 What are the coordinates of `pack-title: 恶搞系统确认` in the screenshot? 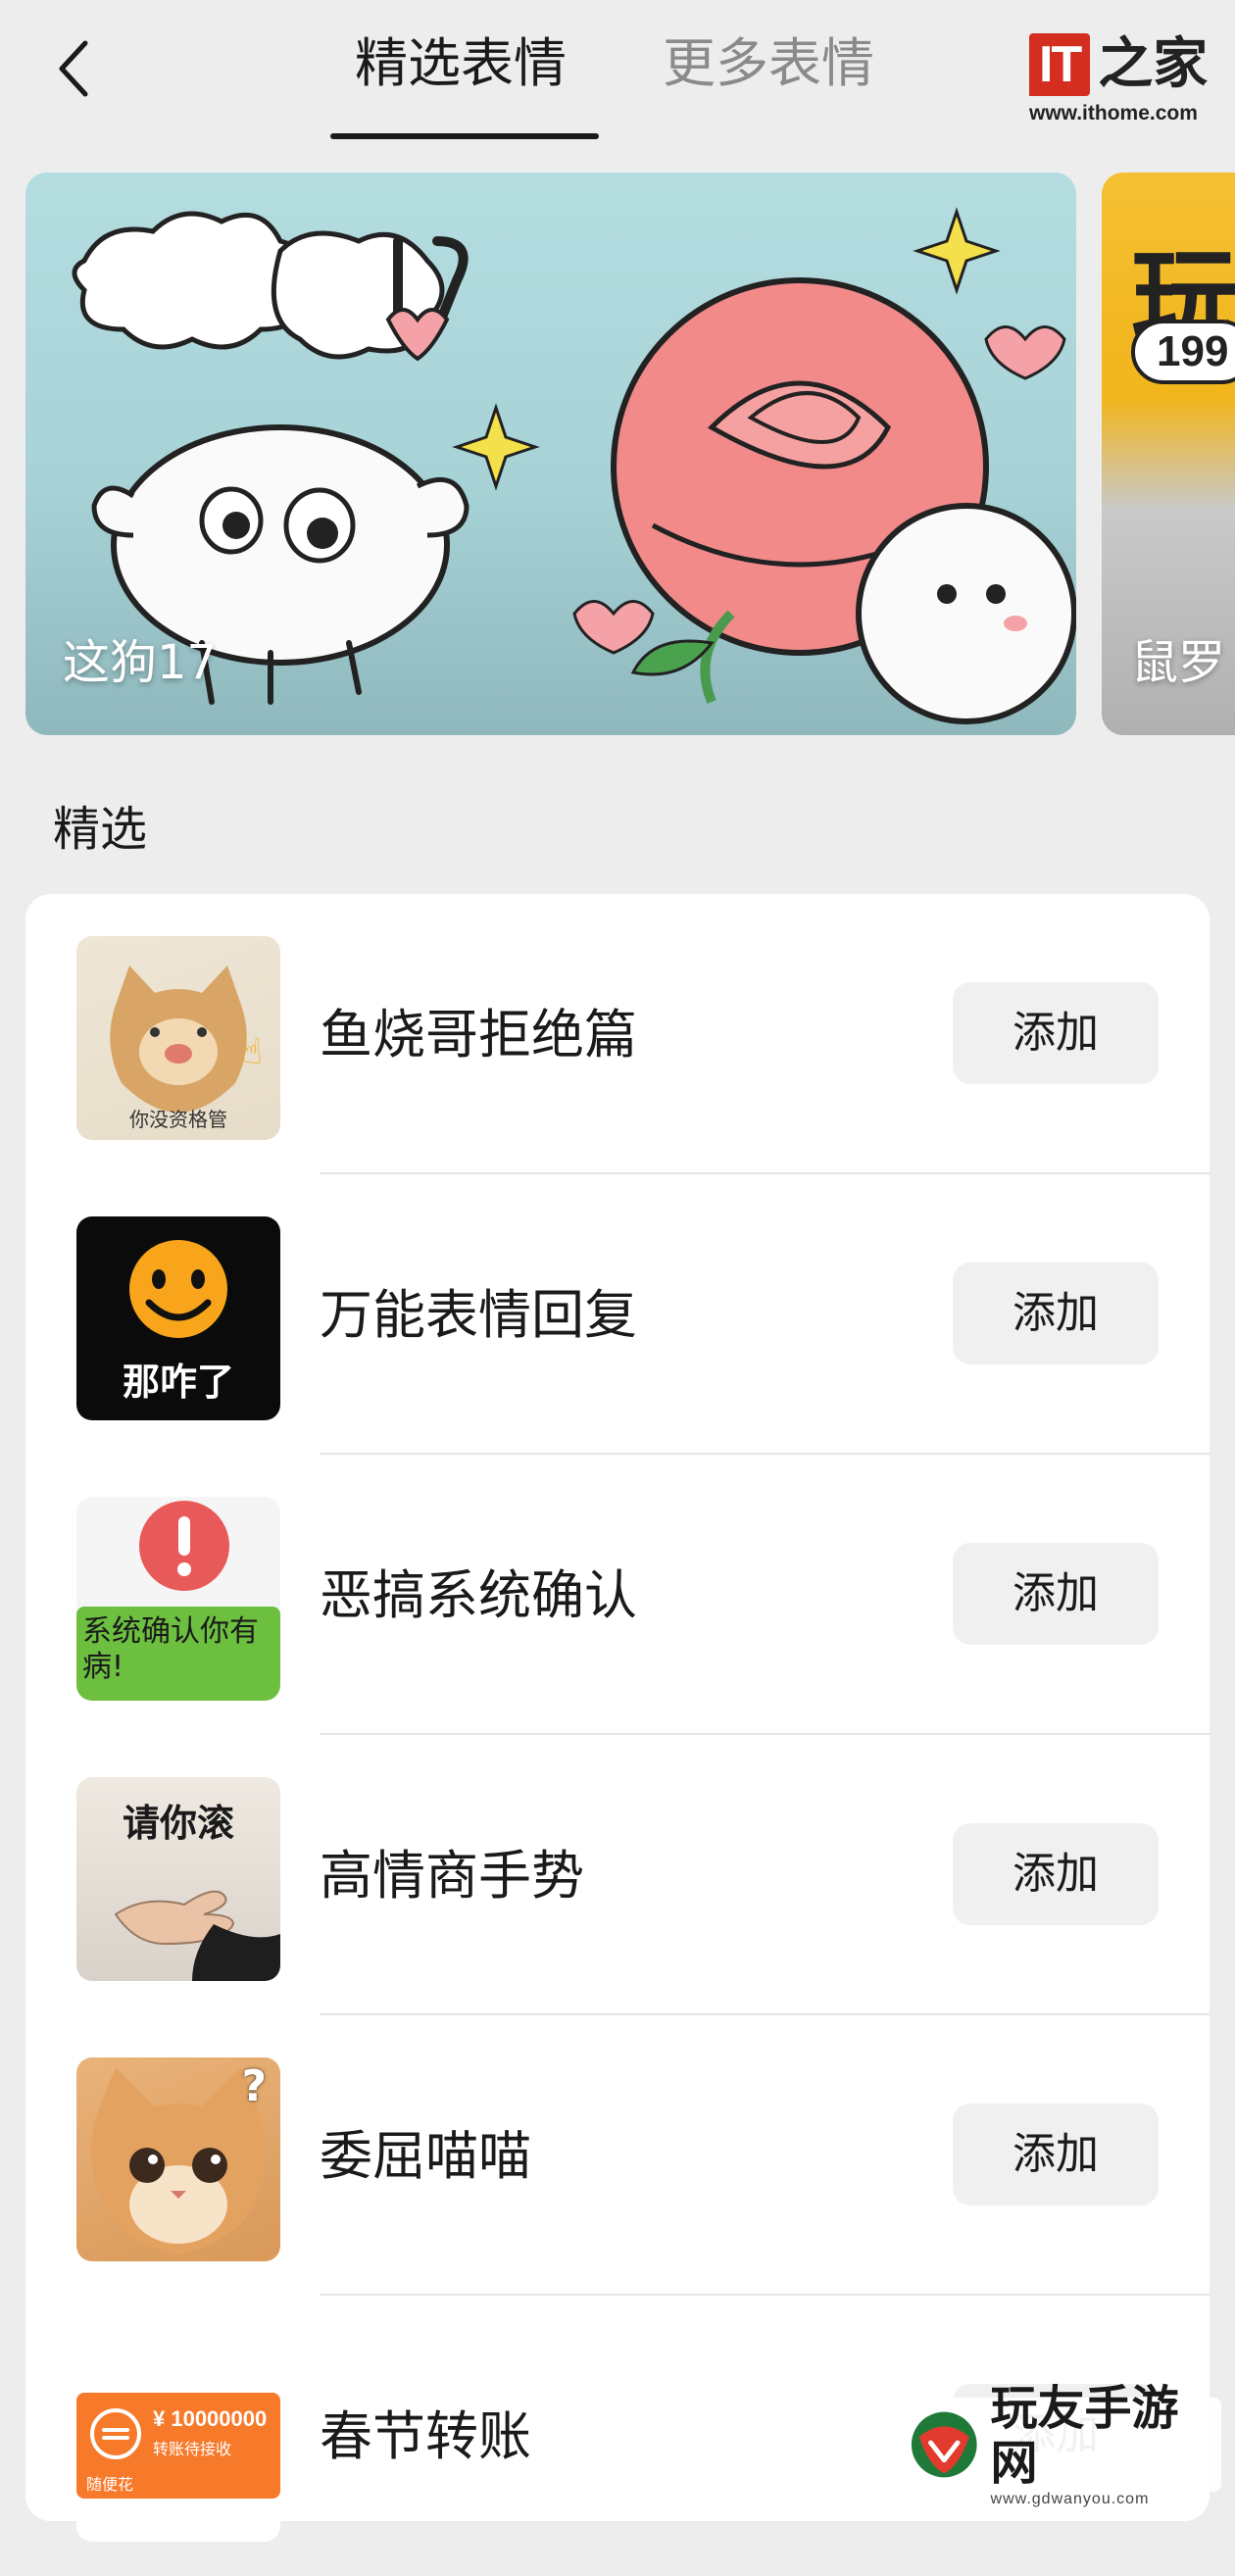 It's located at (478, 1595).